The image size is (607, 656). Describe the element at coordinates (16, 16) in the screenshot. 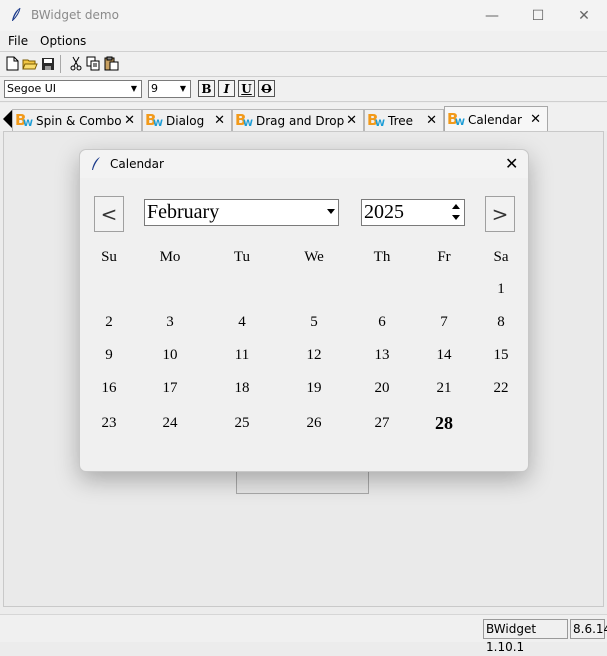

I see `feather-icon` at that location.